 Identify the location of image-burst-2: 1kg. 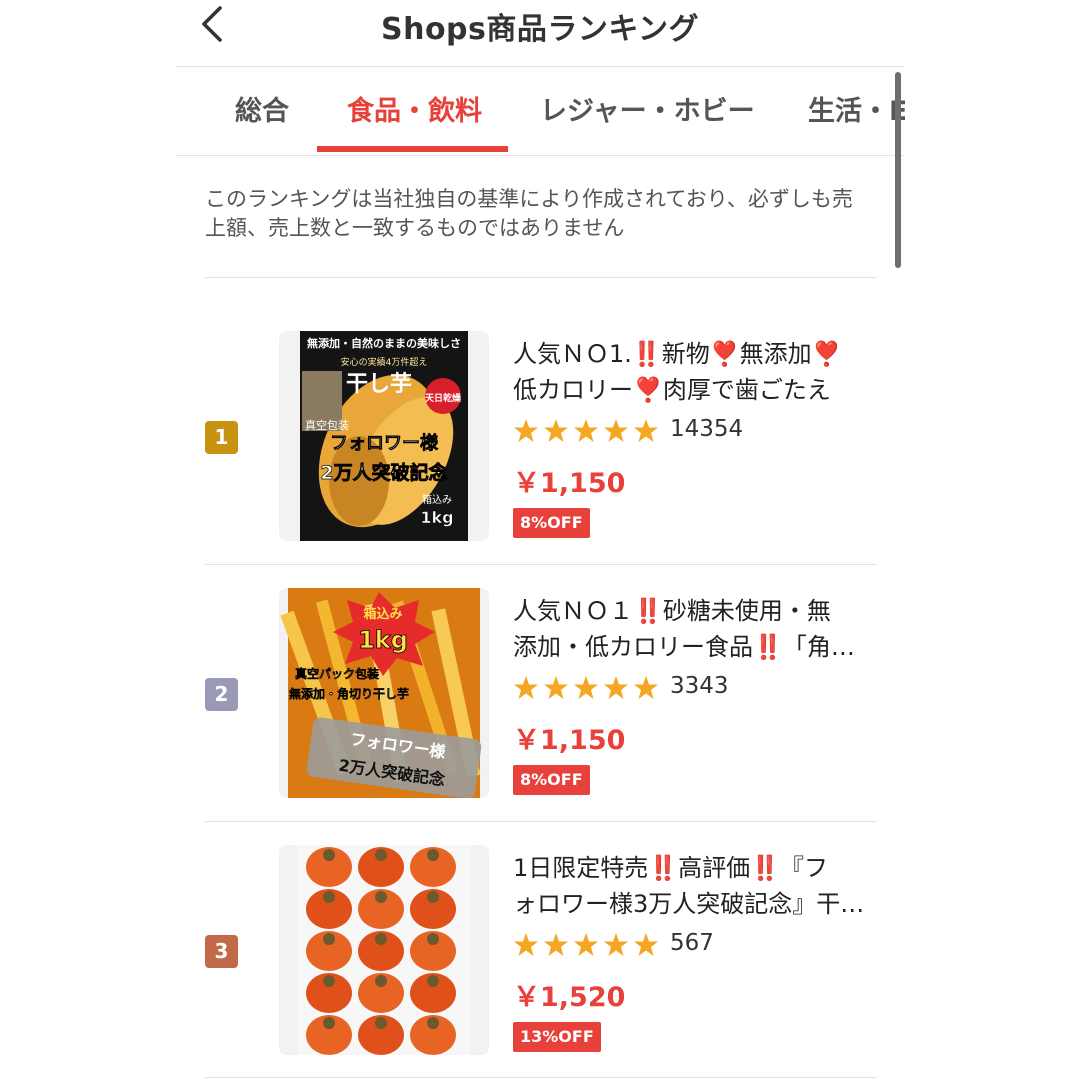
(383, 640).